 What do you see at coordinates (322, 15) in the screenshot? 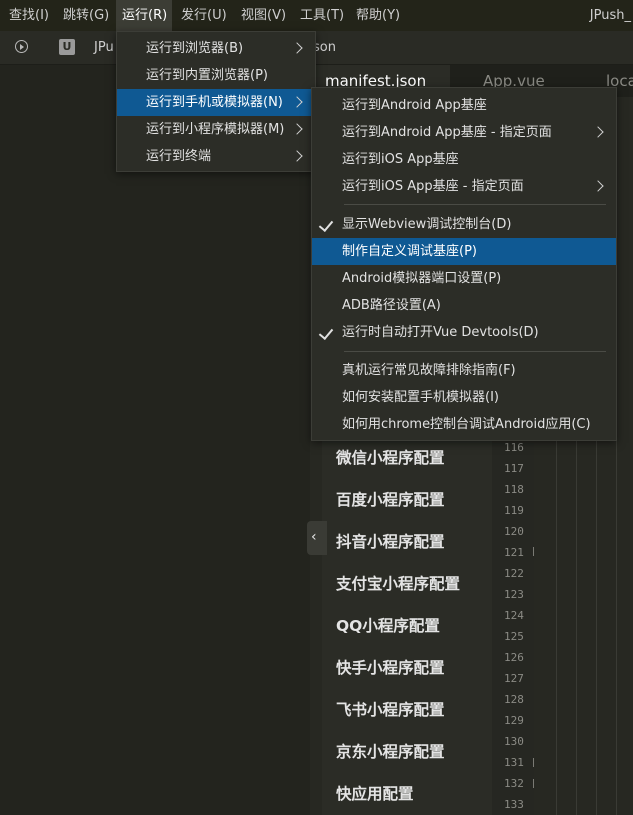
I see `menu-tools: 工具(T)` at bounding box center [322, 15].